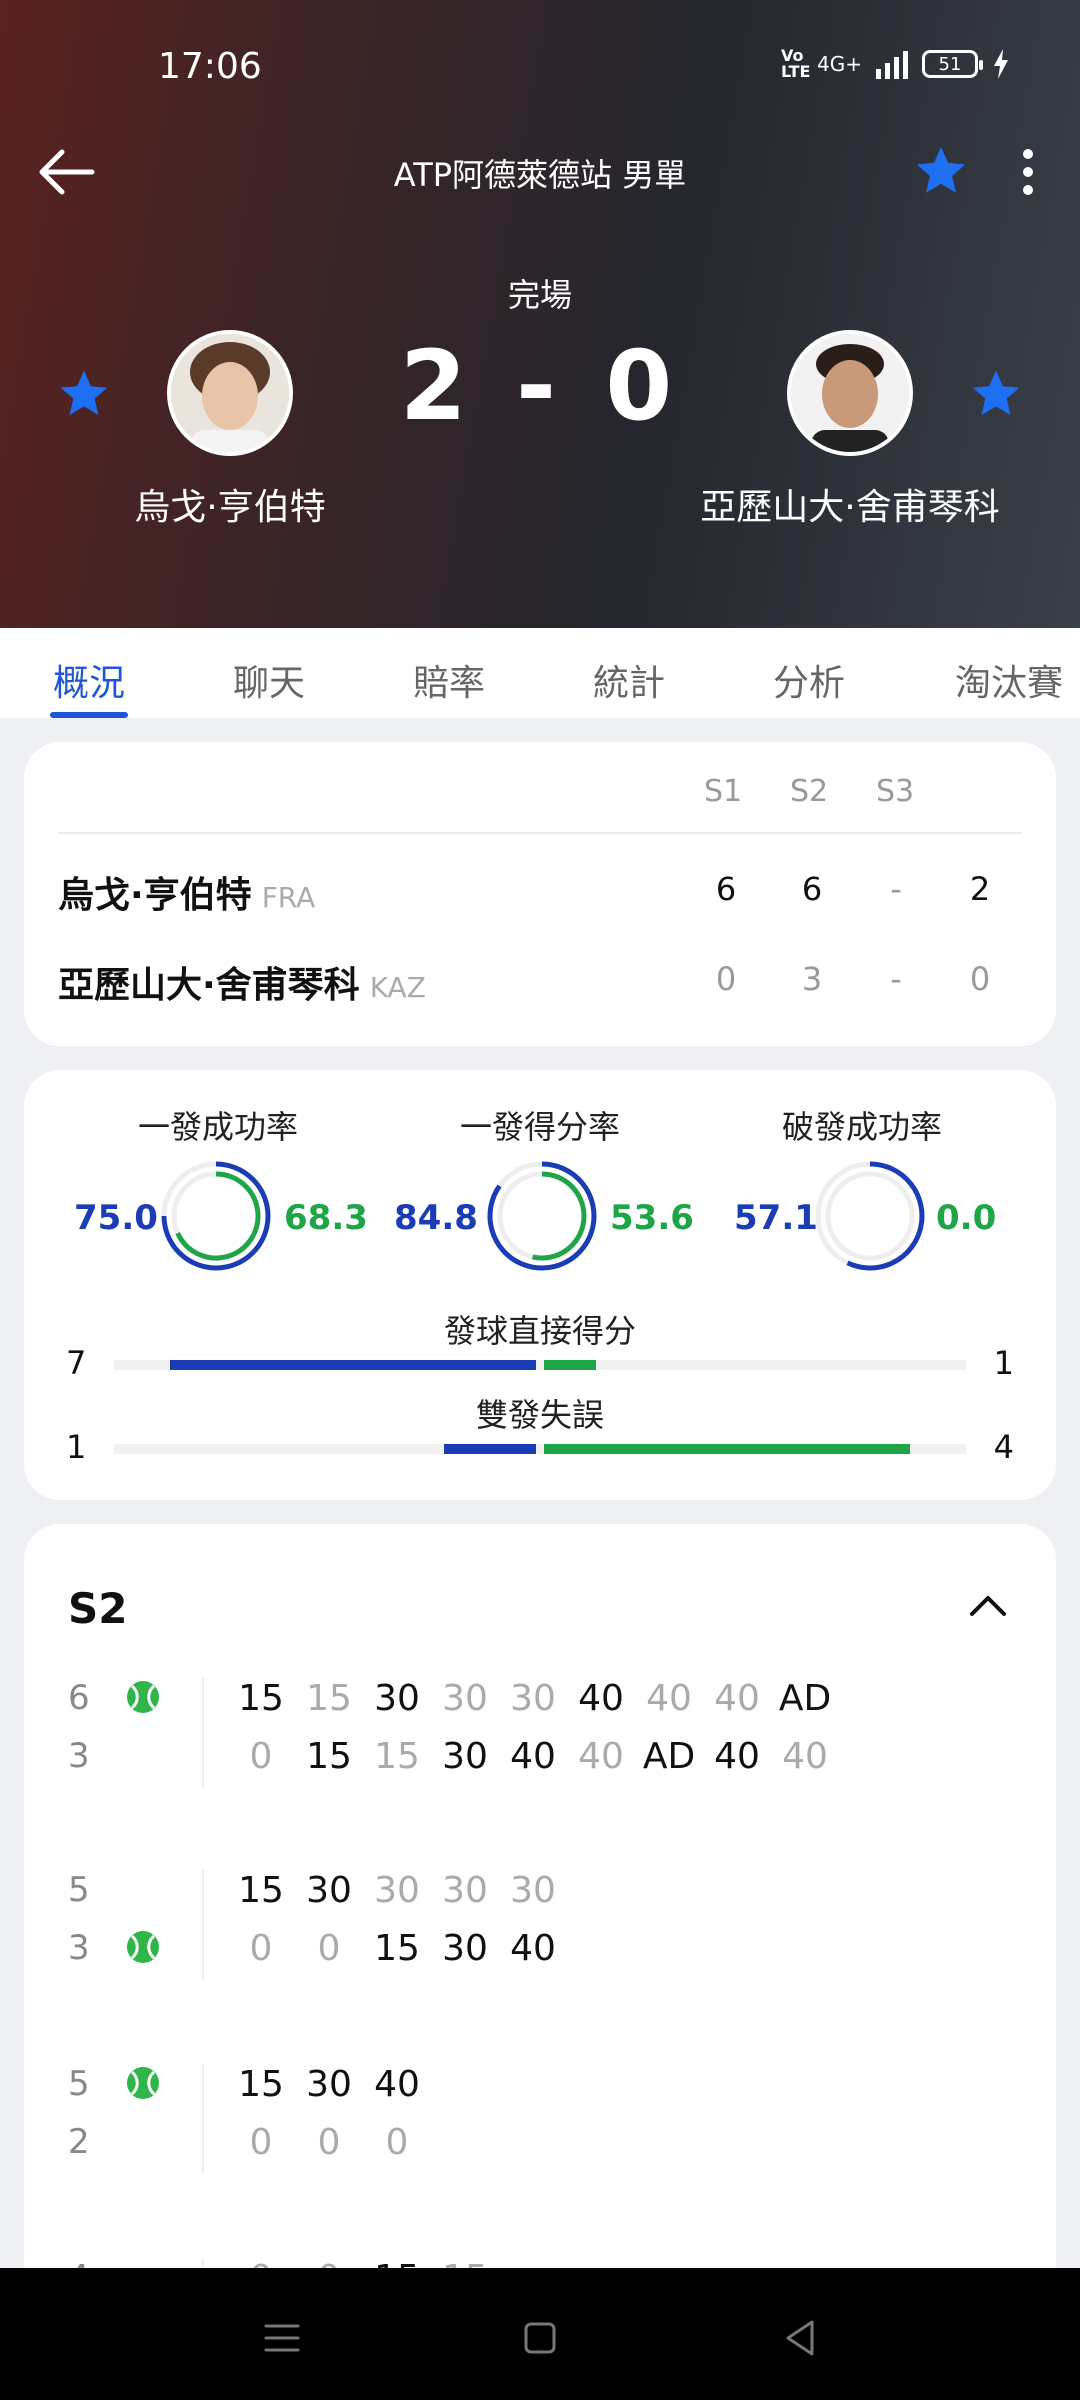 The width and height of the screenshot is (1080, 2400). Describe the element at coordinates (397, 987) in the screenshot. I see `player2-country: KAZ` at that location.